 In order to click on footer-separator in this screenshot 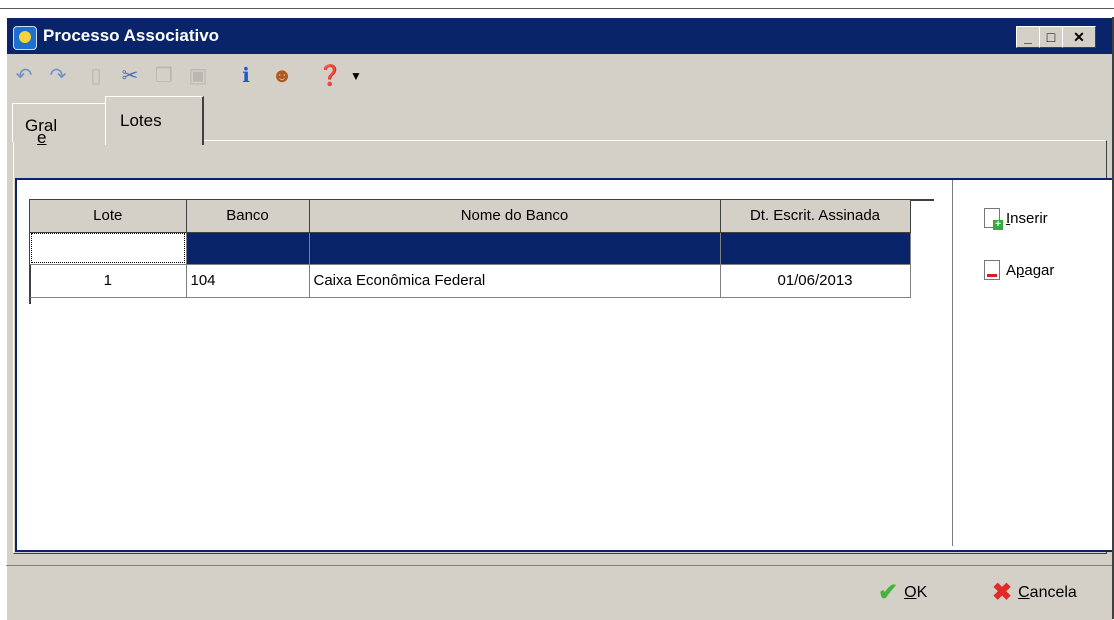, I will do `click(559, 565)`.